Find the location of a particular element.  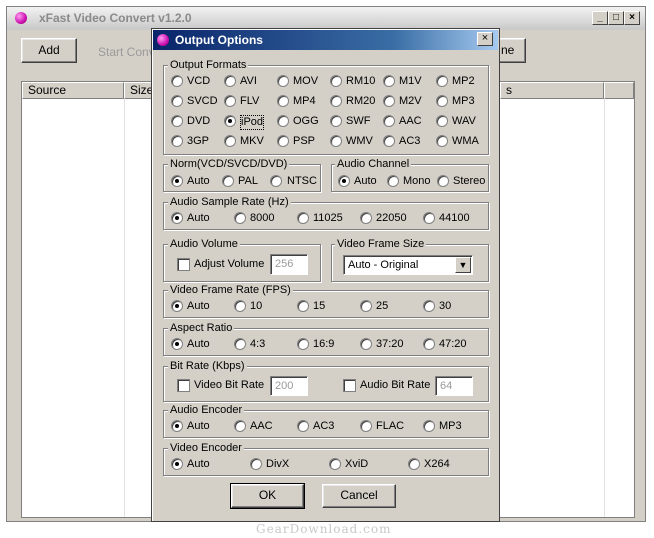

add-button: Add is located at coordinates (49, 50).